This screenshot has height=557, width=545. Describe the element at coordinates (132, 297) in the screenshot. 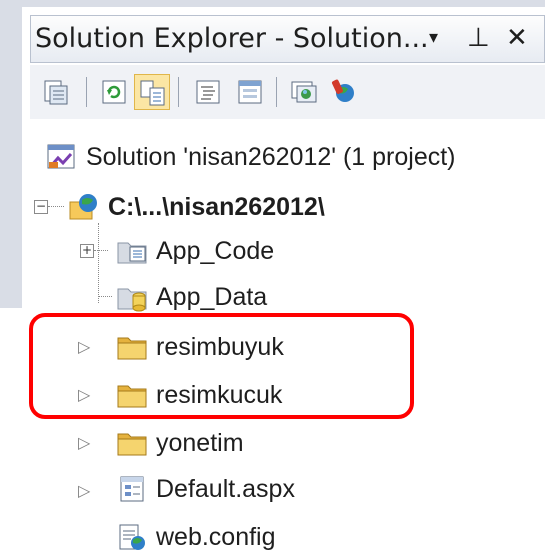

I see `database-folder-icon` at that location.